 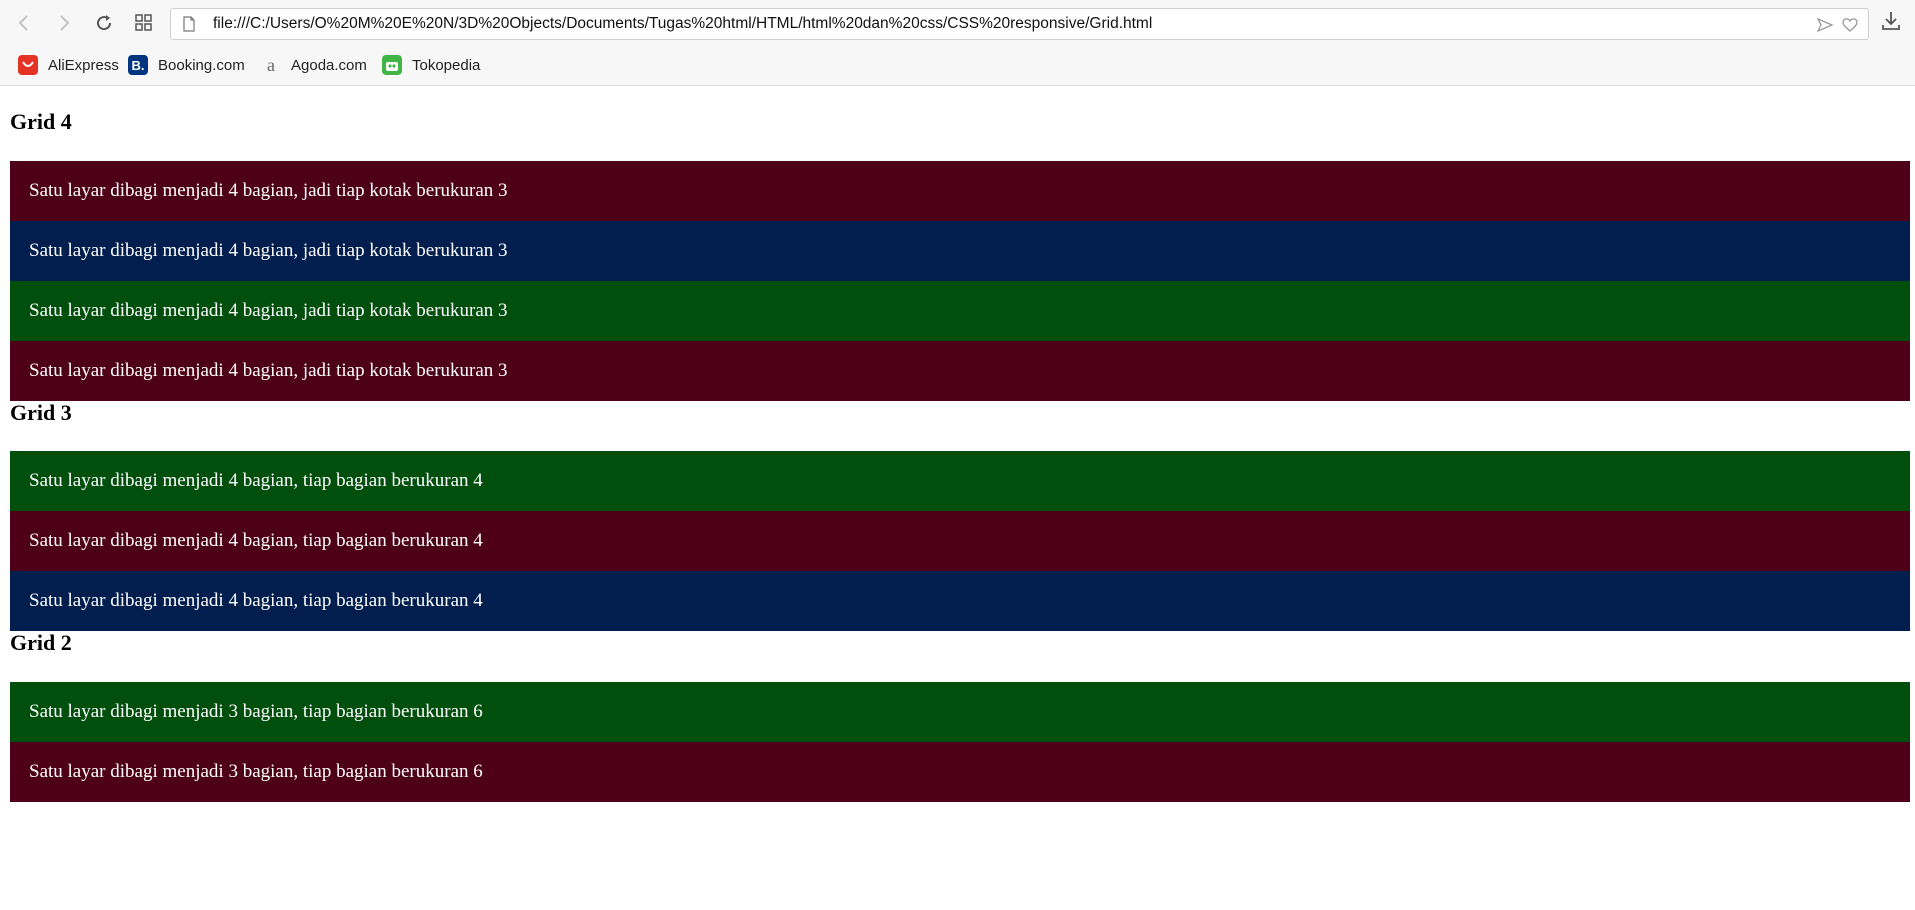 I want to click on download-button, so click(x=1893, y=23).